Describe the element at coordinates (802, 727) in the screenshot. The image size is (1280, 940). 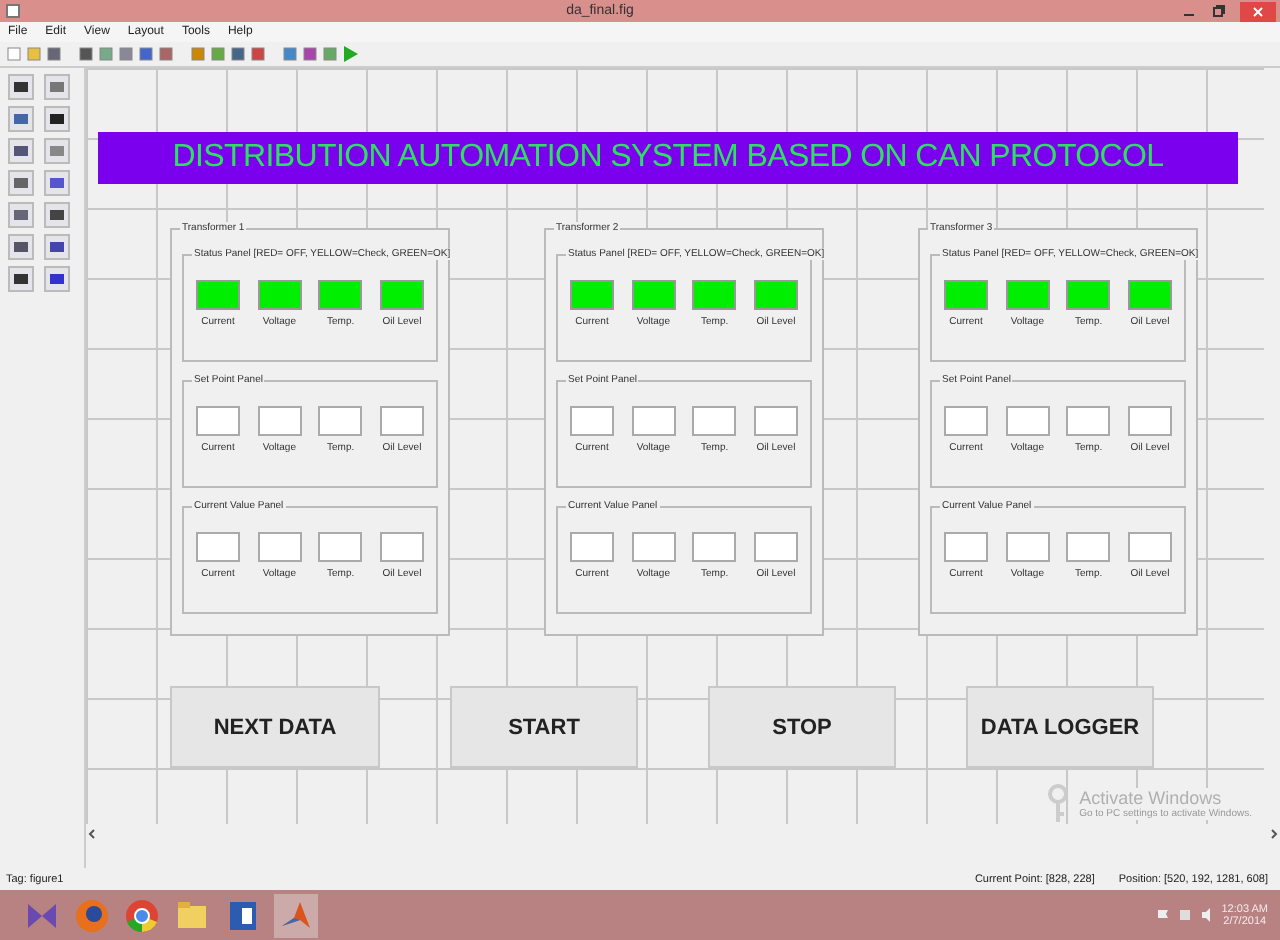
I see `push-button: STOP` at that location.